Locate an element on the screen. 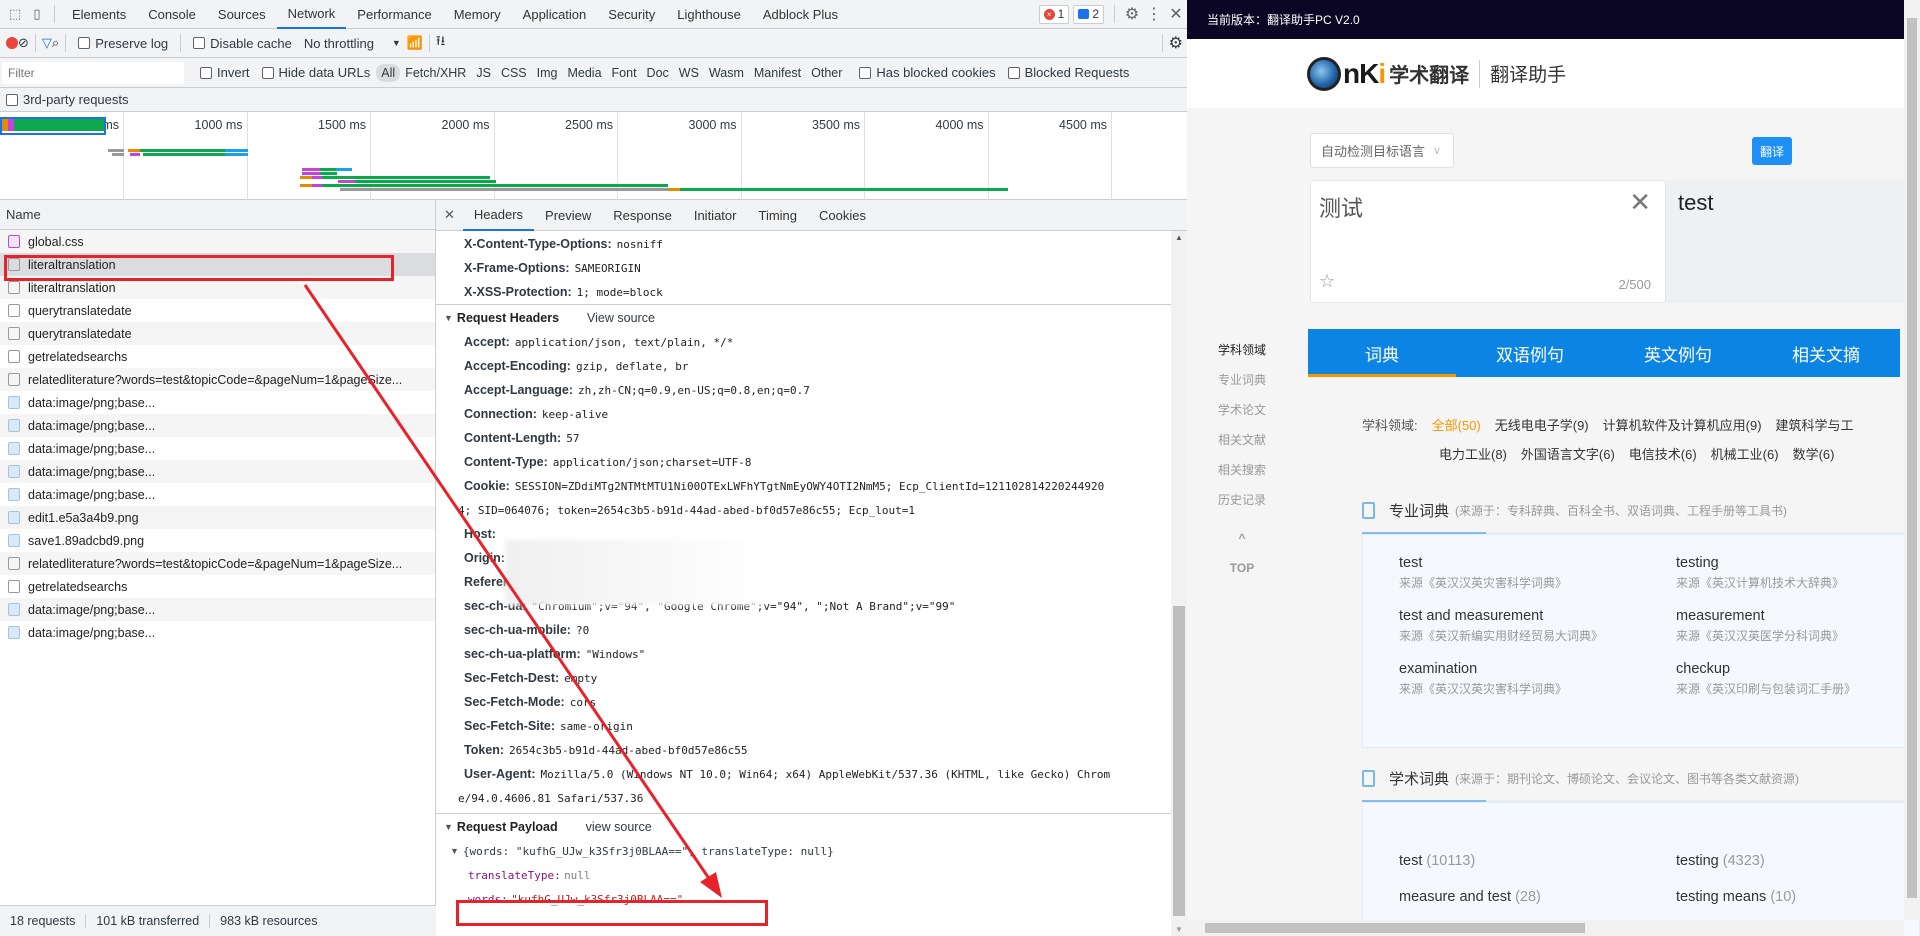 Image resolution: width=1920 pixels, height=936 pixels. detail-tab-timing: Timing is located at coordinates (777, 215).